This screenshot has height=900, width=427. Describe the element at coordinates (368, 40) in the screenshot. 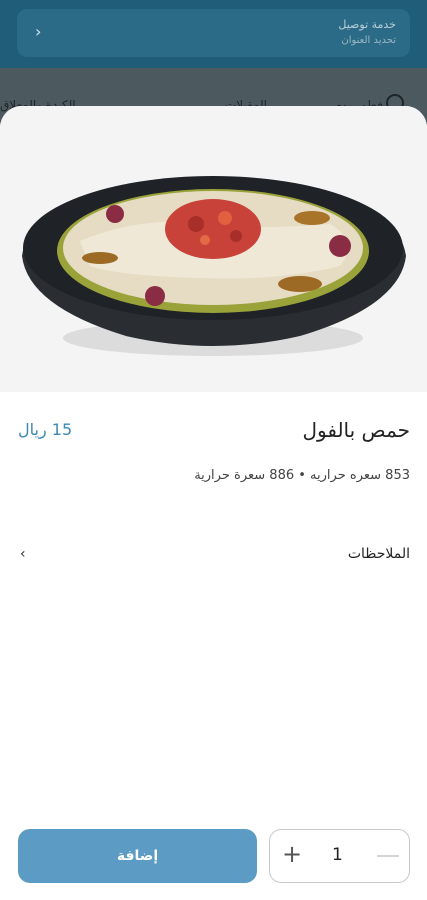

I see `banner-subtitle: تحديد العنوان` at that location.